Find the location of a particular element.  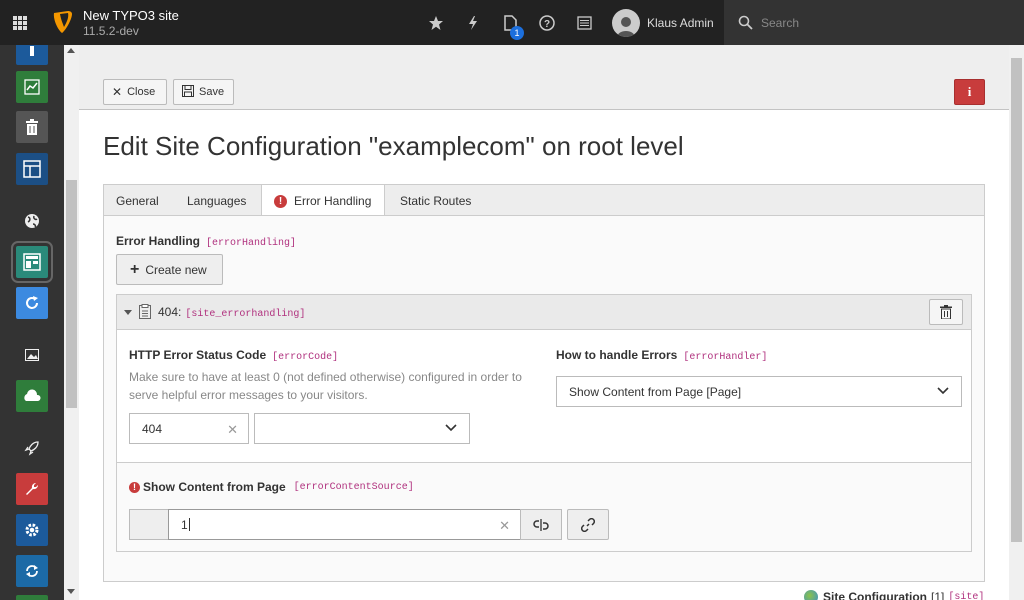

tab-label: Languages is located at coordinates (217, 200).